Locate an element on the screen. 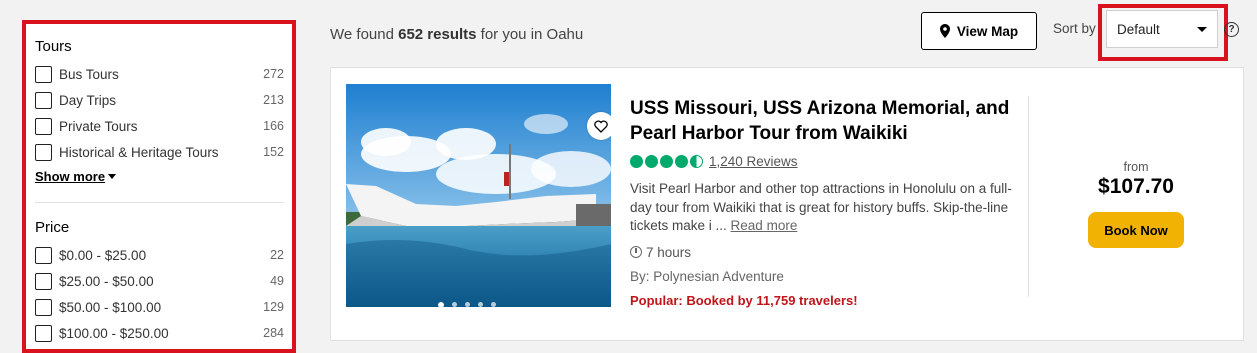 Image resolution: width=1257 pixels, height=353 pixels. filter-label: $25.00 - $50.00 is located at coordinates (106, 281).